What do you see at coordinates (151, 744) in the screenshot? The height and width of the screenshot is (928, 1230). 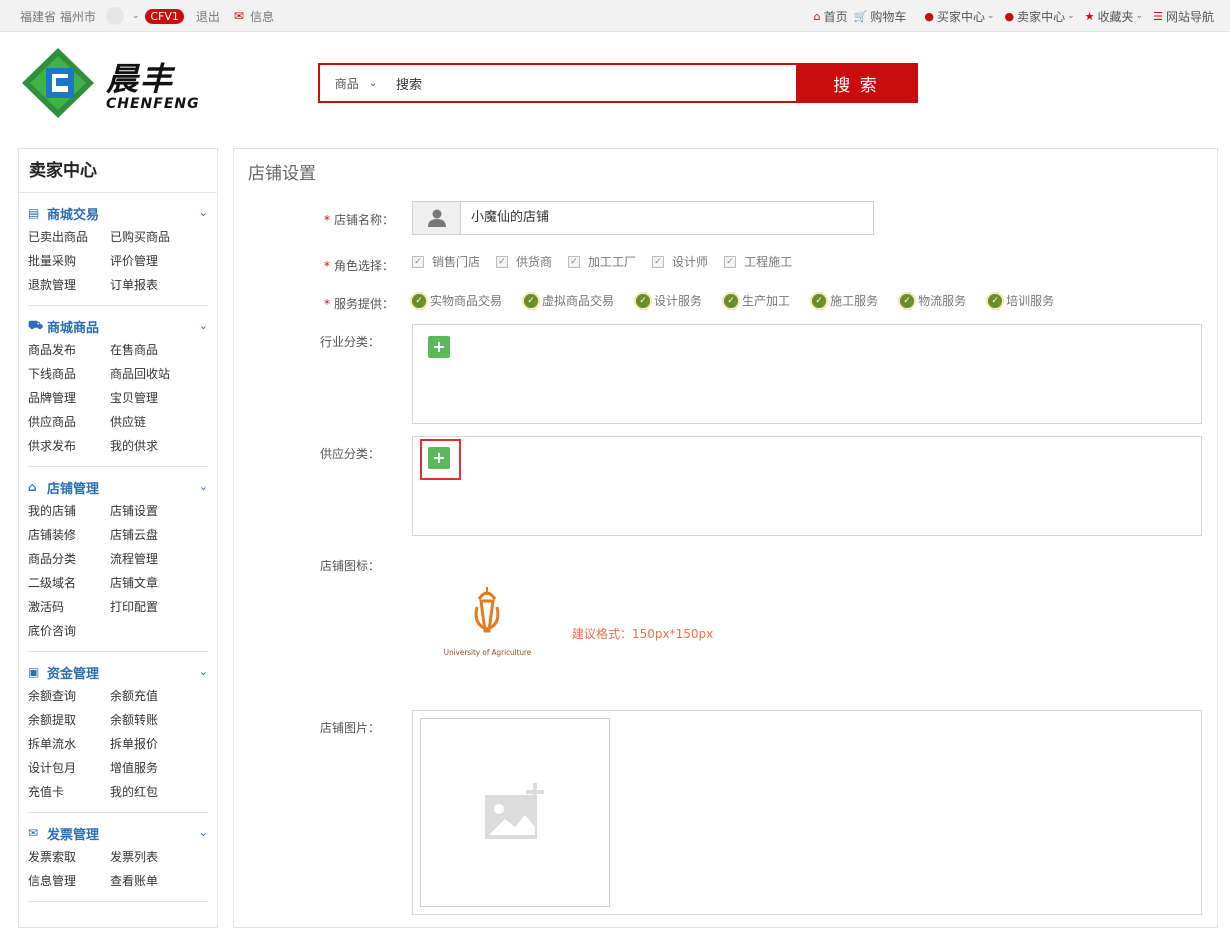 I see `sidebar-link: 拆单报价` at bounding box center [151, 744].